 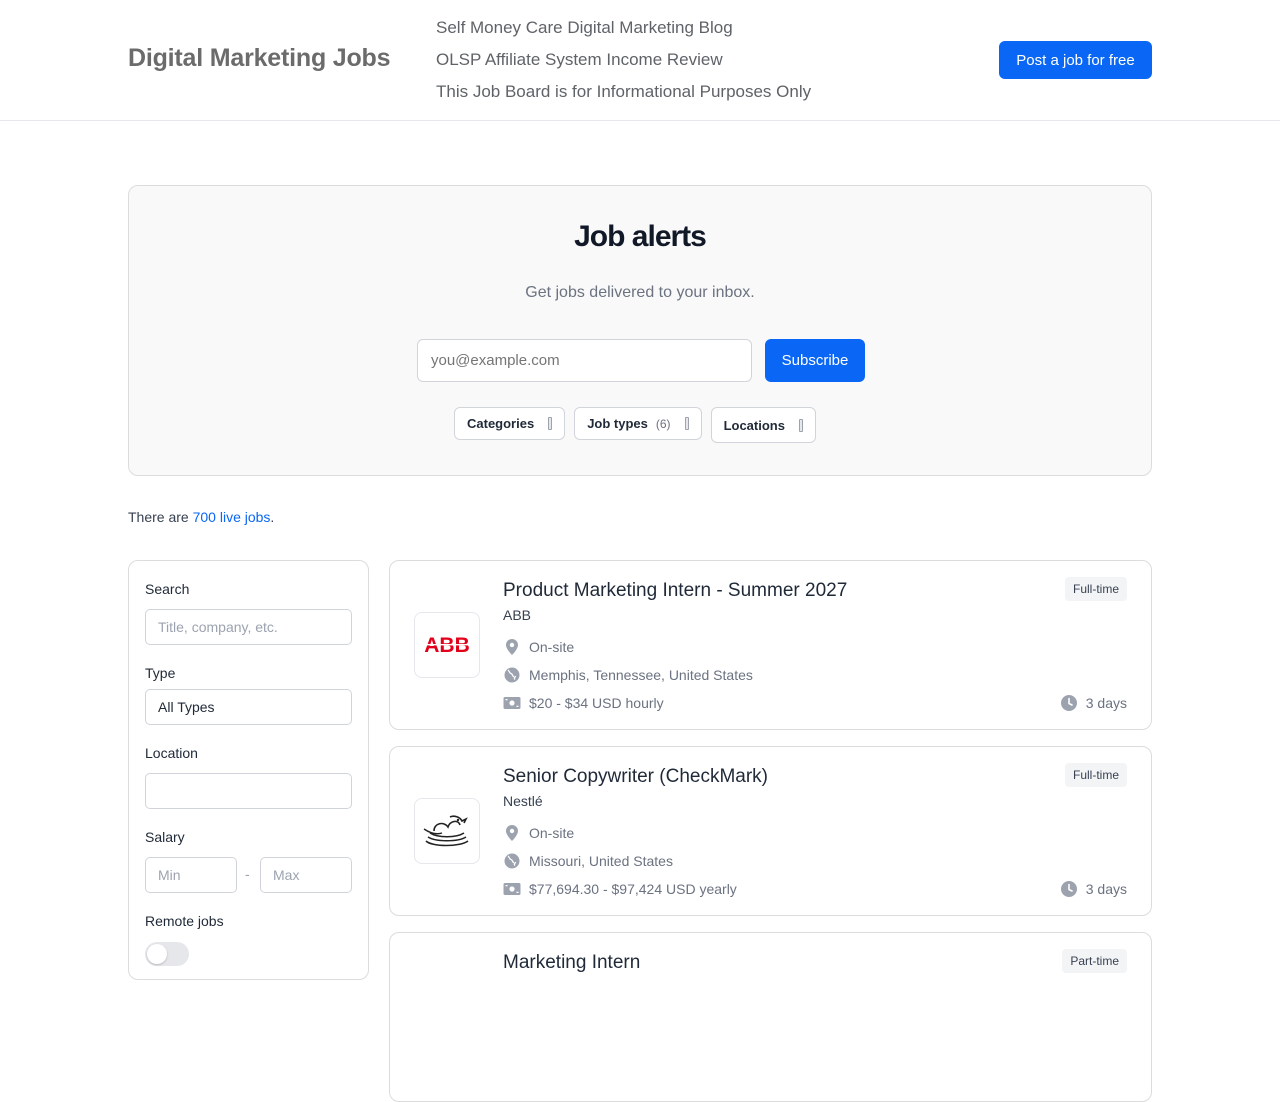 I want to click on job-location: Memphis, Tennessee, United States, so click(x=628, y=675).